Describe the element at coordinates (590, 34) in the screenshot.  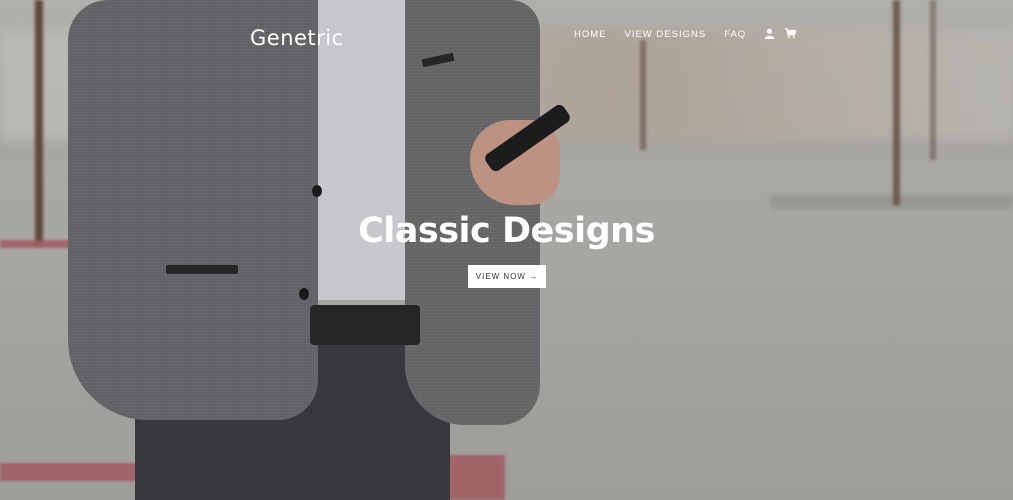
I see `nav-home: HOME` at that location.